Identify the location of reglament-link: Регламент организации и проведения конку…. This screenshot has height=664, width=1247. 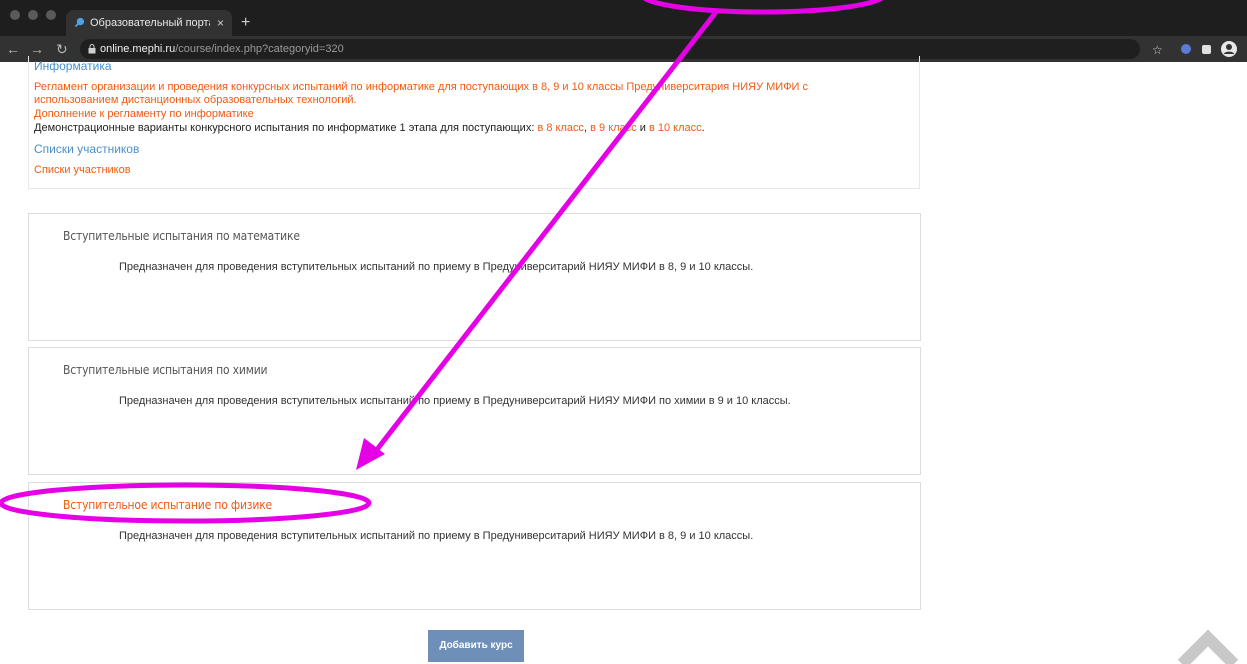
(474, 94).